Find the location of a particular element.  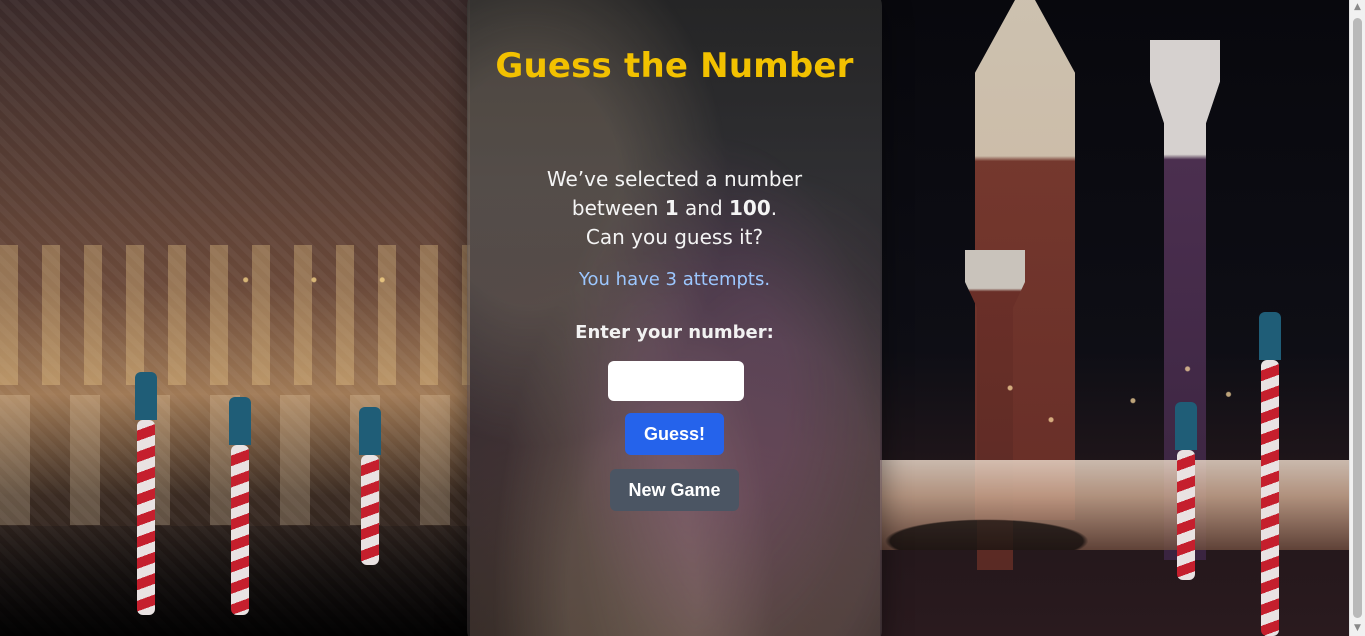

page-scrollbar: ▲ ▼ is located at coordinates (1357, 318).